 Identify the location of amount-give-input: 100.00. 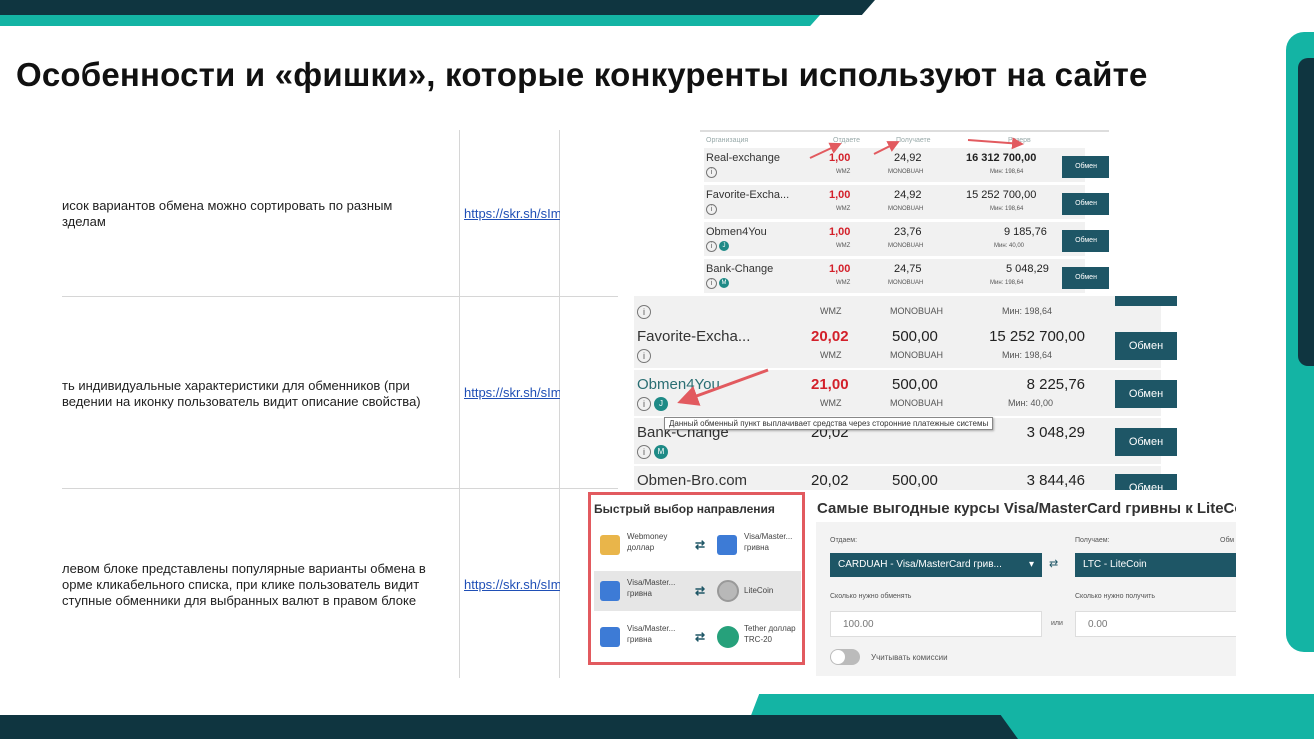
(936, 624).